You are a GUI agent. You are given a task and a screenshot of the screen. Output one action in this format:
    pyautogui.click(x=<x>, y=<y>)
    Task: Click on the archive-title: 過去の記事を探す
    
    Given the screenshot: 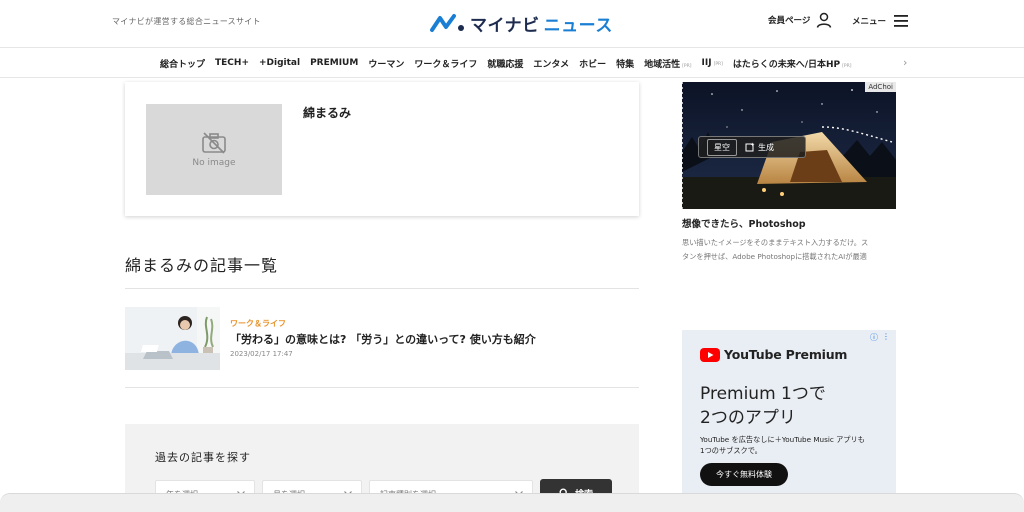 What is the action you would take?
    pyautogui.click(x=203, y=457)
    